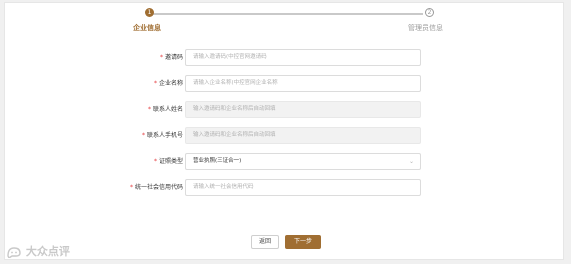 The height and width of the screenshot is (264, 571). I want to click on cert-type-value: 营业执照(三证合一), so click(217, 161).